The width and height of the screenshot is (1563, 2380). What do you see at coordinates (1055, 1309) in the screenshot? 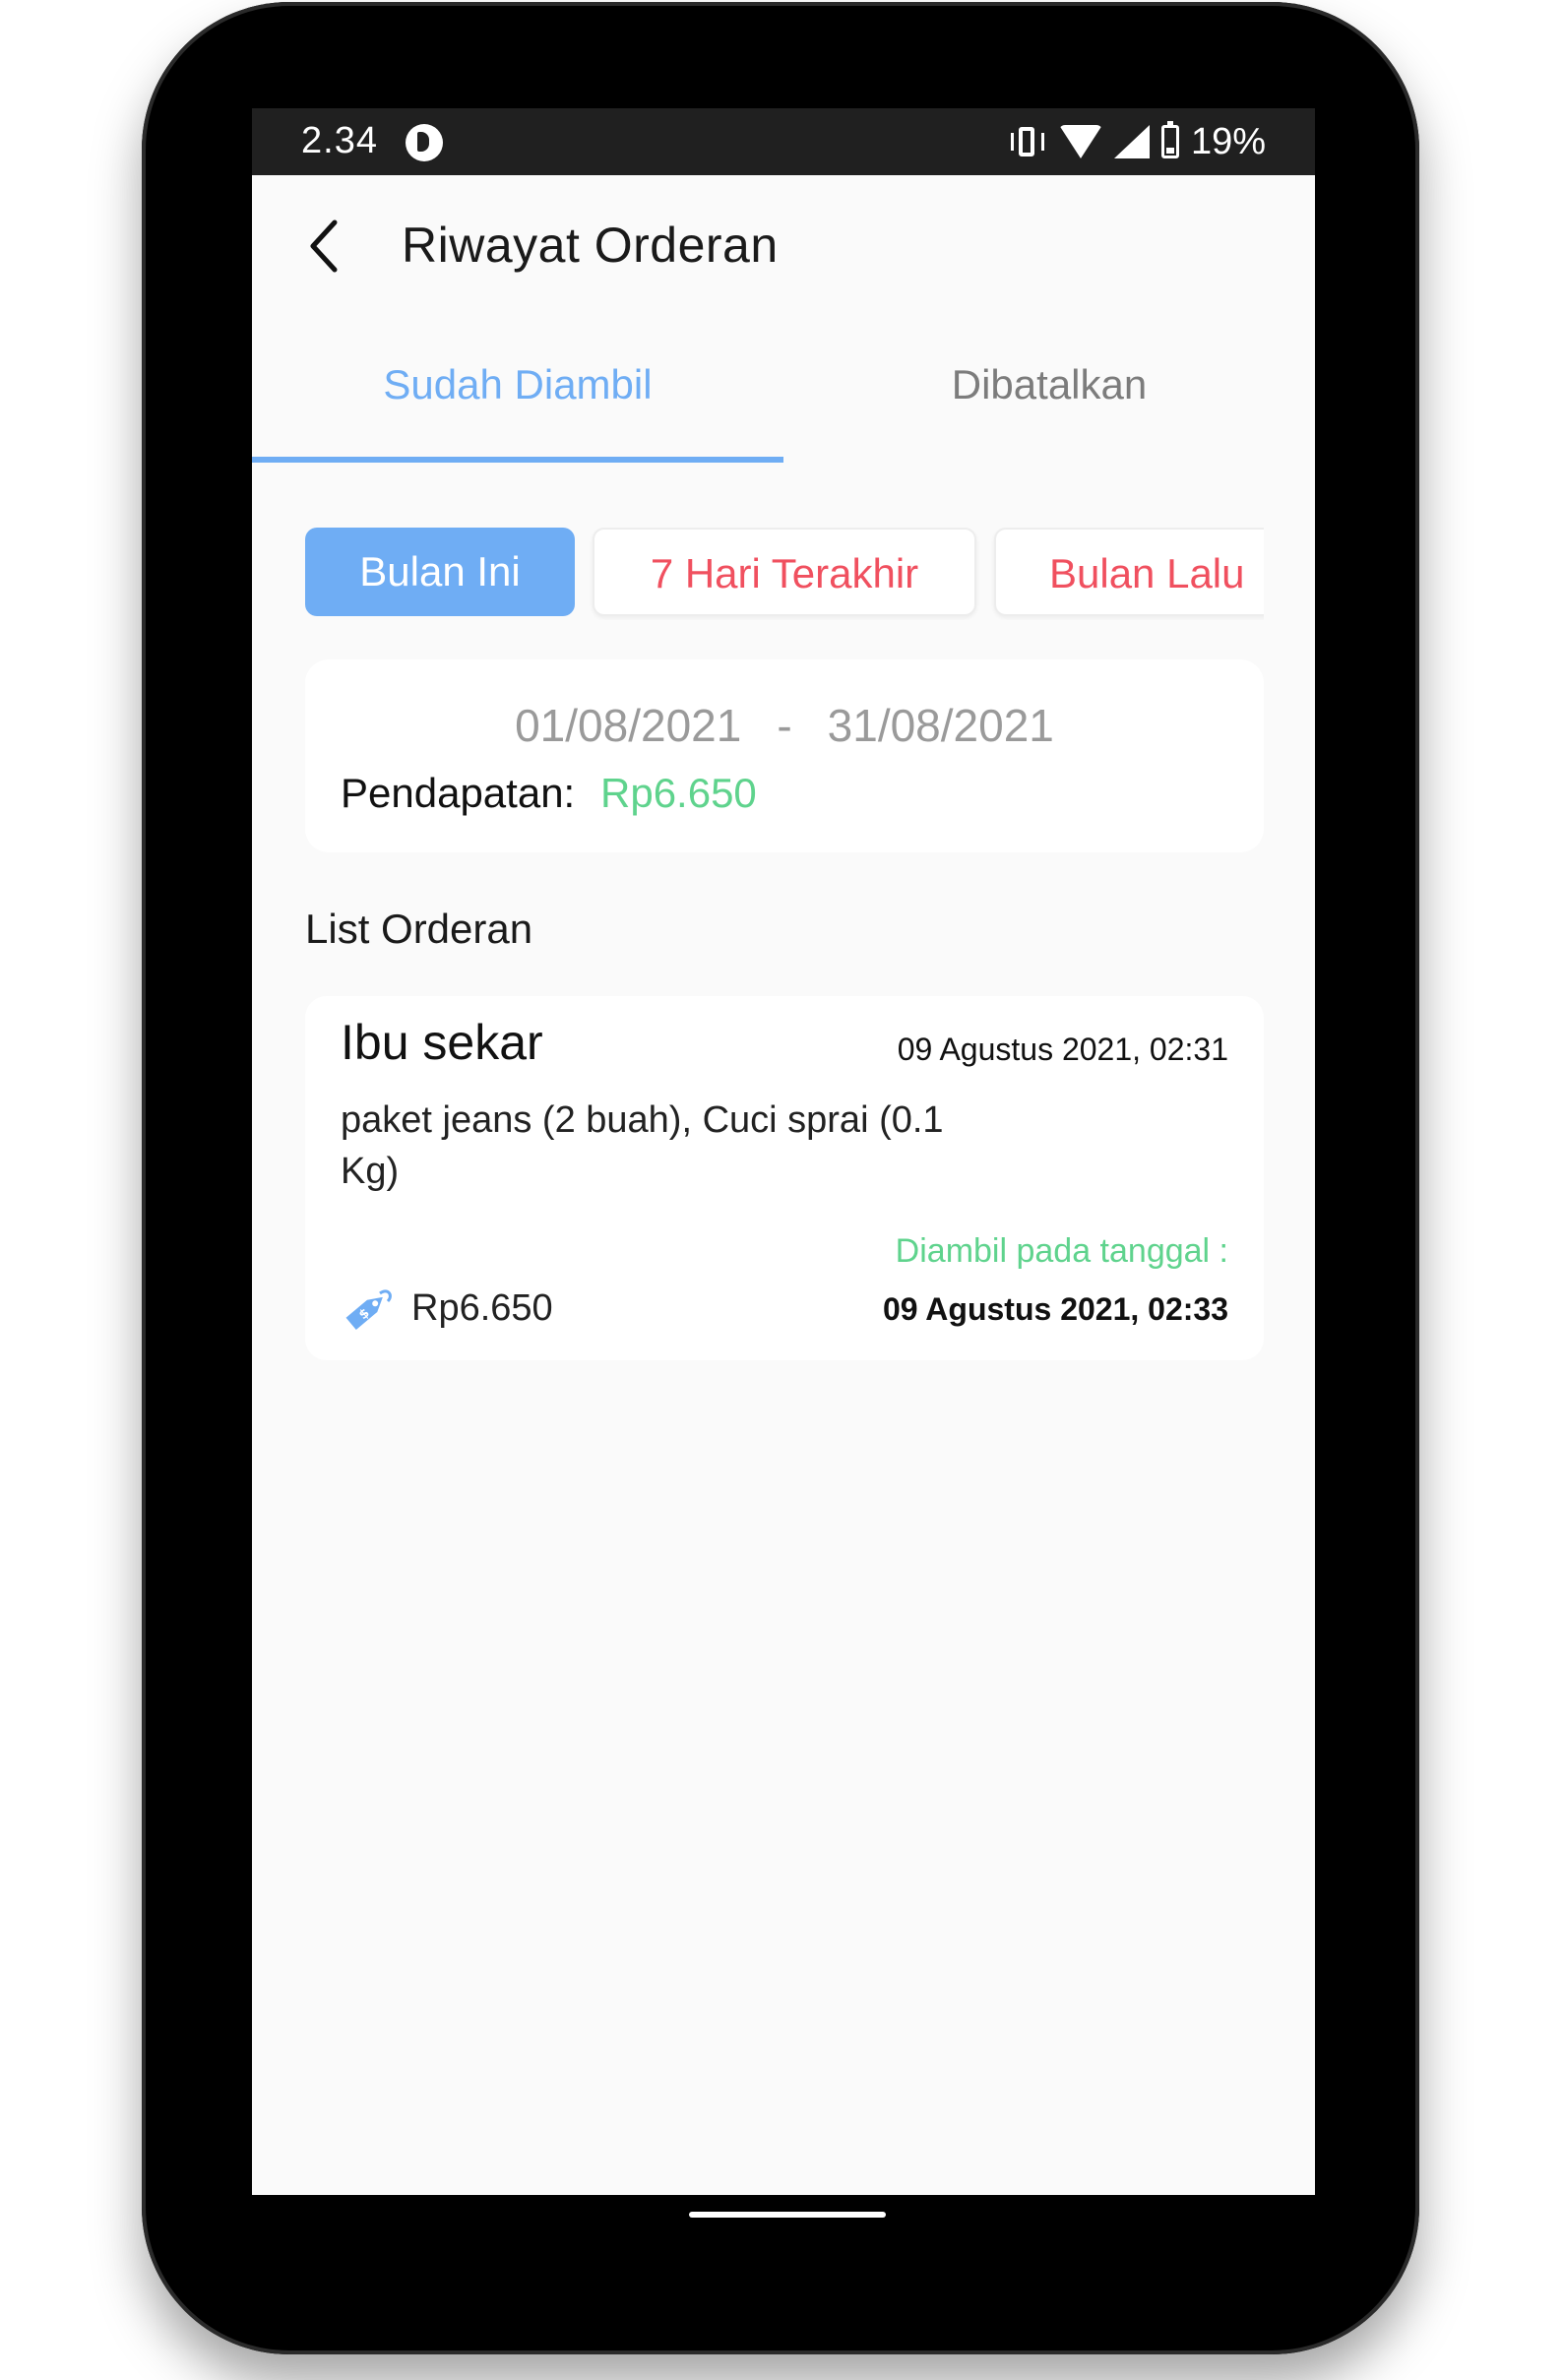
I see `taken-date: 09 Agustus 2021, 02:33` at bounding box center [1055, 1309].